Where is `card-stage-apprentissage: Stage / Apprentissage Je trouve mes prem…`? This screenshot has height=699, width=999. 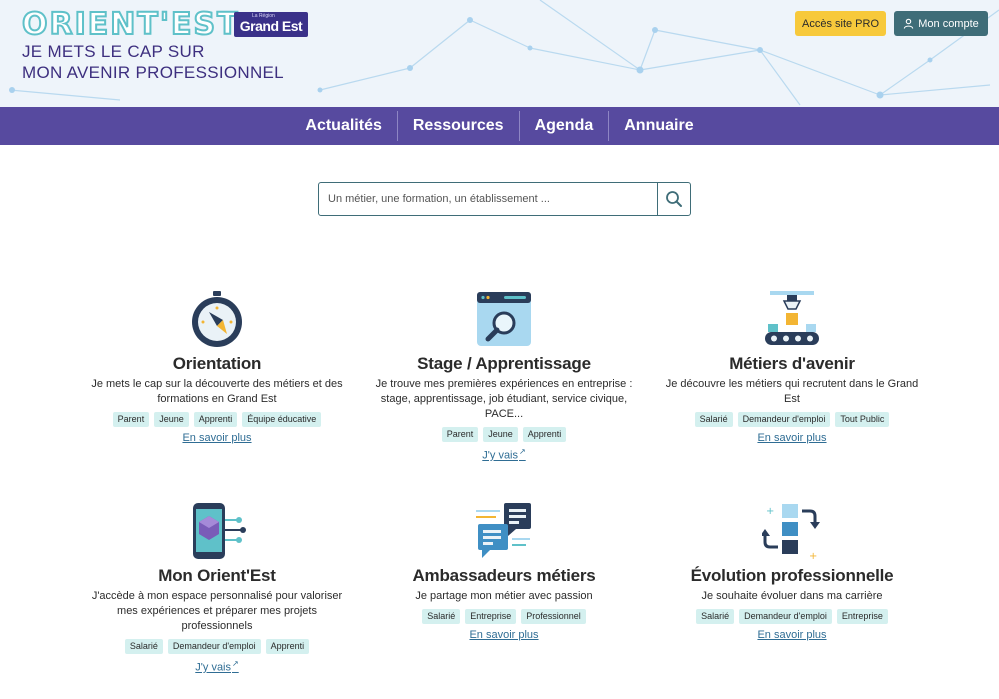 card-stage-apprentissage: Stage / Apprentissage Je trouve mes prem… is located at coordinates (504, 377).